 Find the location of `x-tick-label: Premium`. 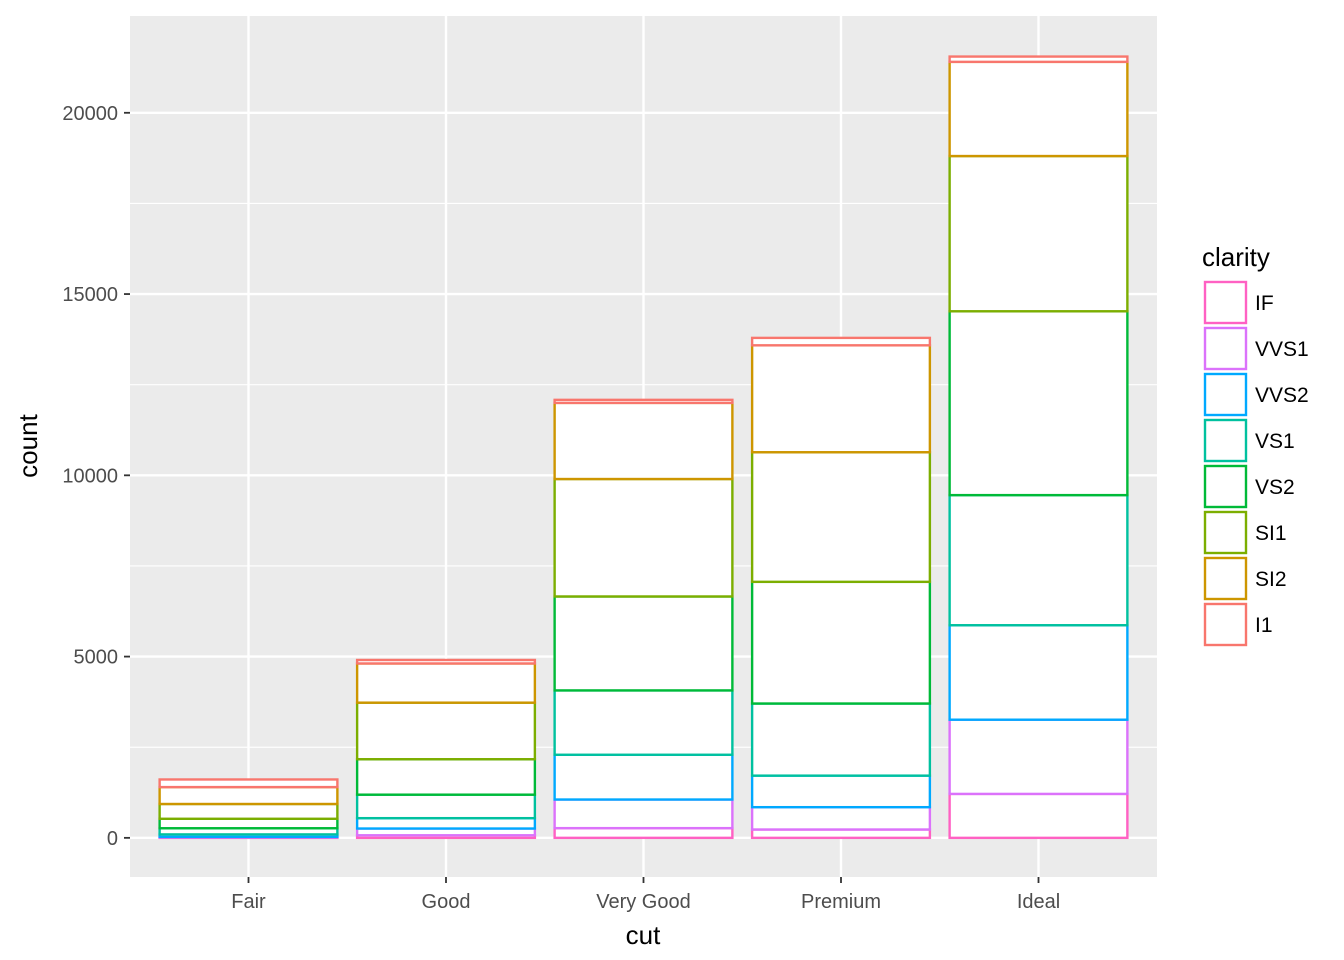

x-tick-label: Premium is located at coordinates (841, 902).